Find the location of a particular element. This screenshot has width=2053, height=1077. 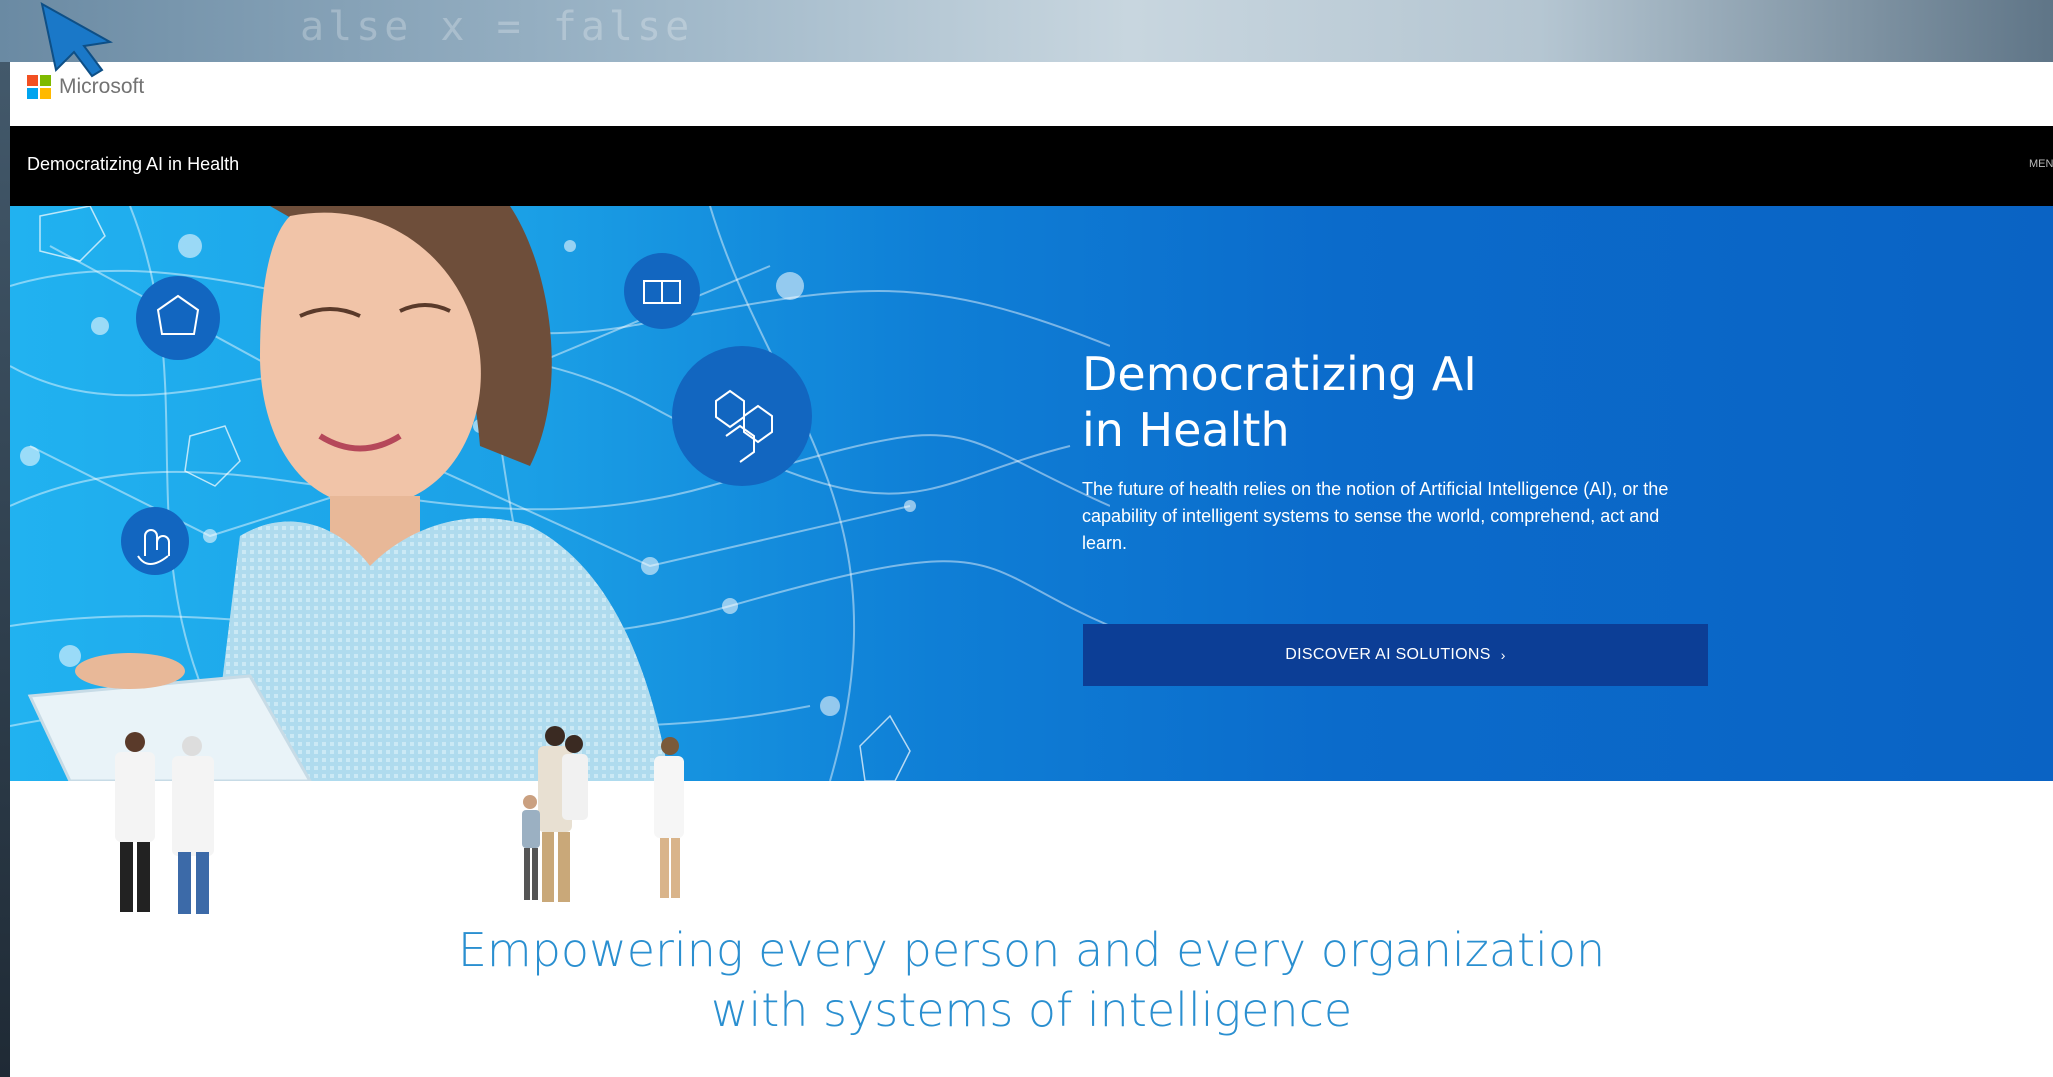

hero-title: Democratizing AI in Health is located at coordinates (1402, 402).